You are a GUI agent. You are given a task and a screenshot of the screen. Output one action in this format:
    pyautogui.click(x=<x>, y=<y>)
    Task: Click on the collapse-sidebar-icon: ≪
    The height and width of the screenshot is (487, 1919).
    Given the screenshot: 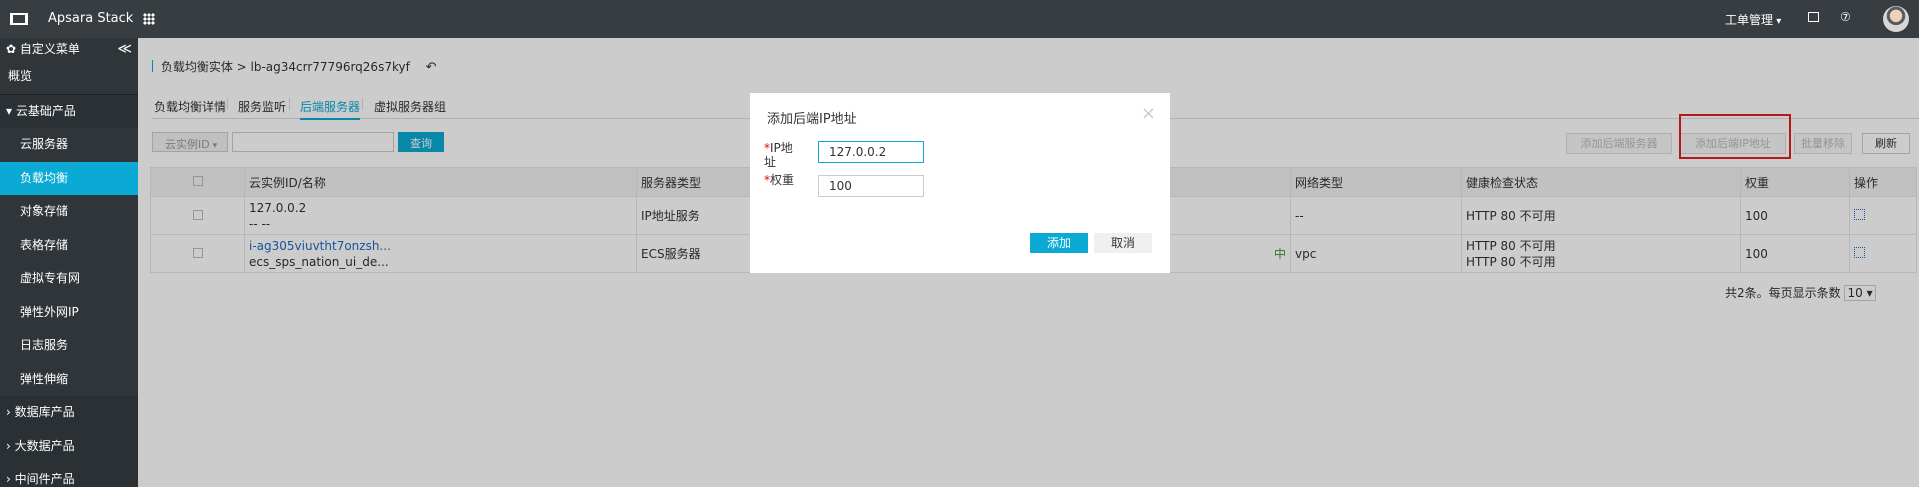 What is the action you would take?
    pyautogui.click(x=124, y=49)
    